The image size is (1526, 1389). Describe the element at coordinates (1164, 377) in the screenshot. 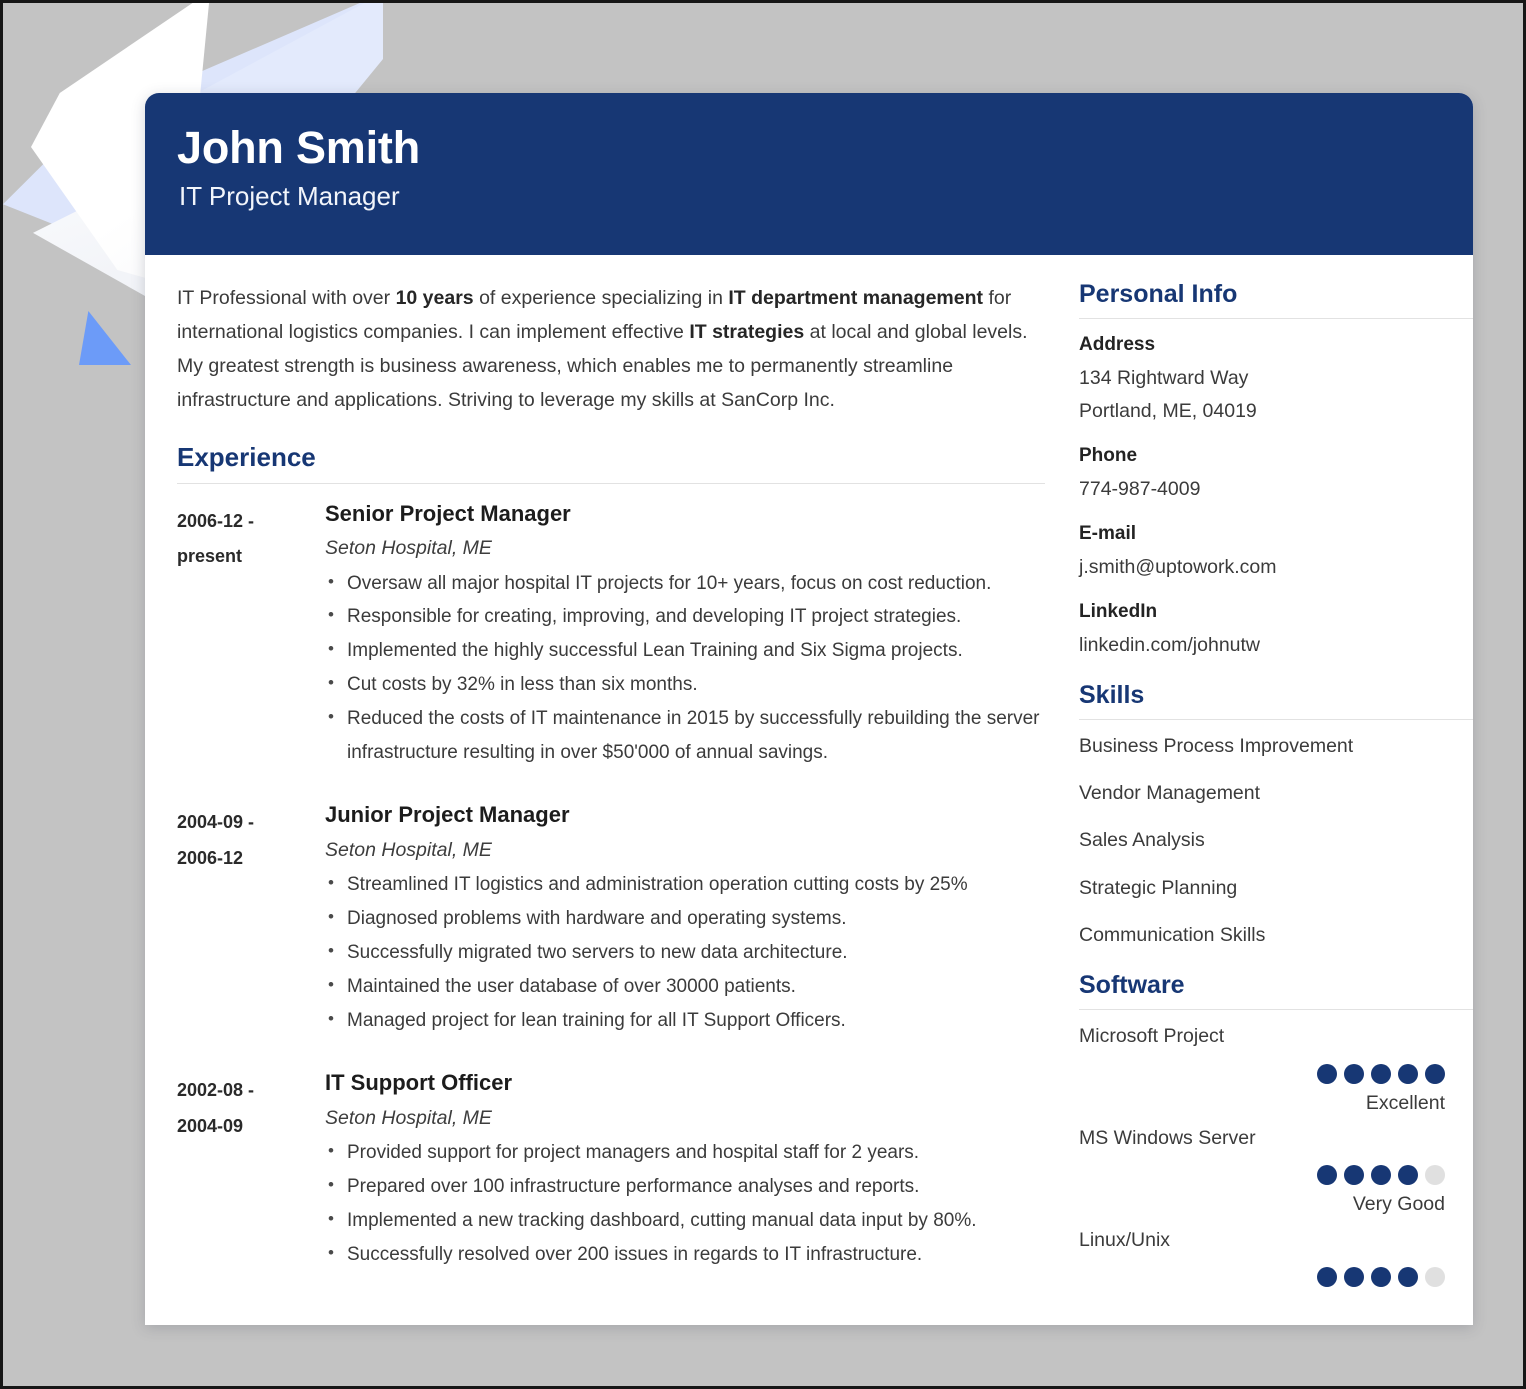

I see `personal-info-value: 134 Rightward Way` at that location.